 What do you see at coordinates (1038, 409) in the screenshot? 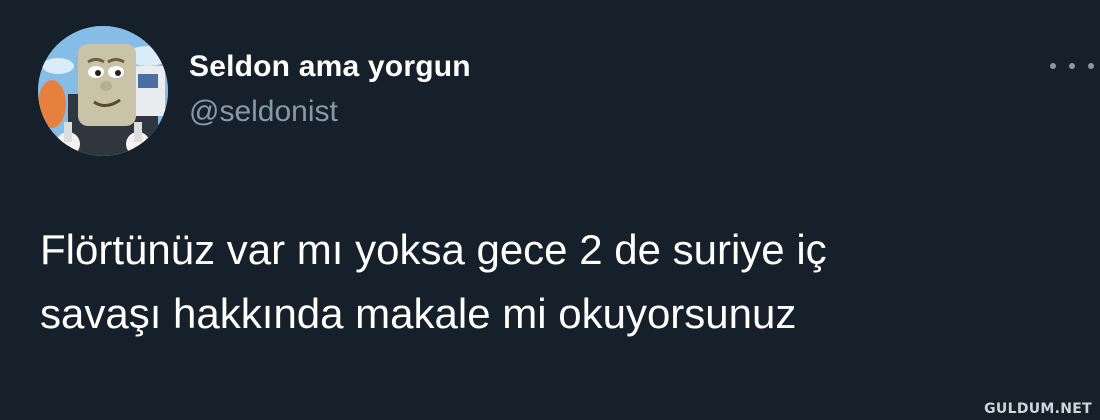
I see `watermark: GULDUM.NET` at bounding box center [1038, 409].